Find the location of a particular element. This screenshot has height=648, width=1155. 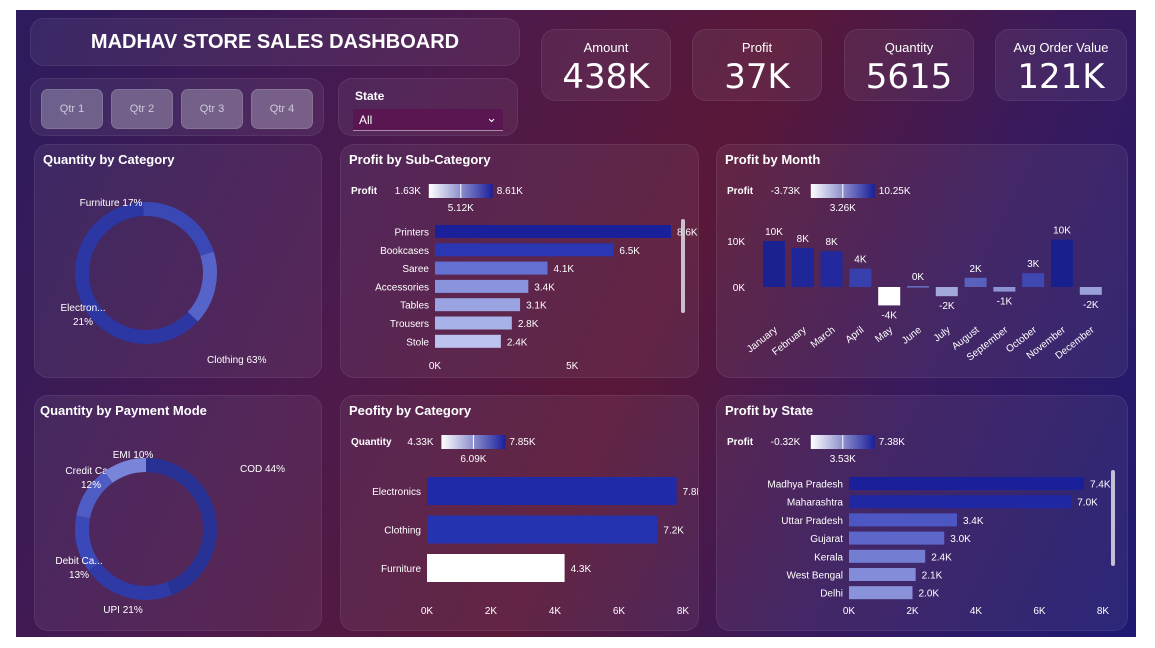

category-label: West Bengal is located at coordinates (814, 576).